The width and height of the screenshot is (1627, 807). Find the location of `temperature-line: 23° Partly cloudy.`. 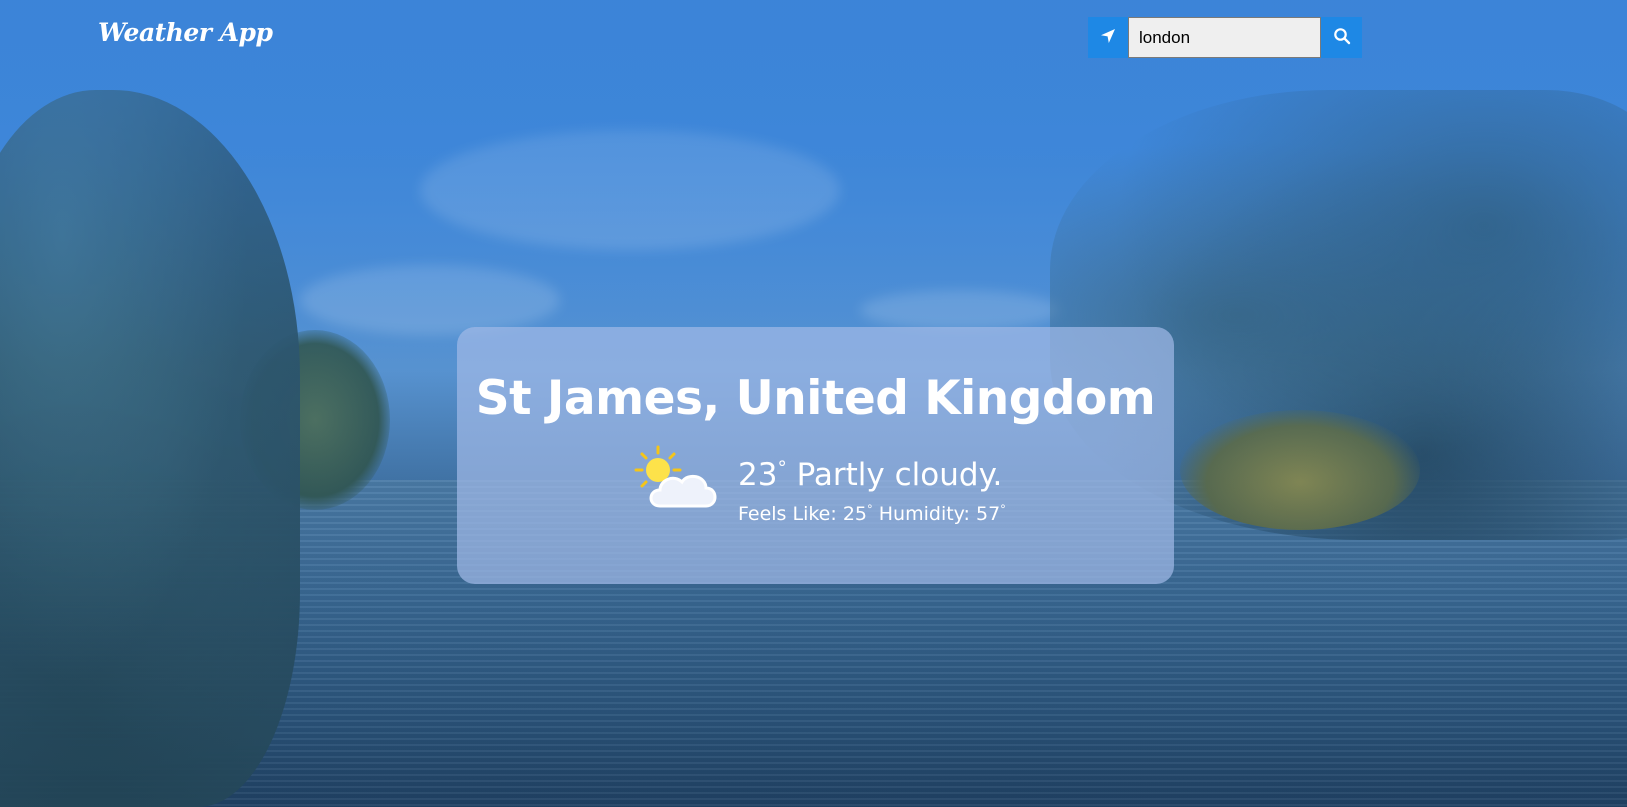

temperature-line: 23° Partly cloudy. is located at coordinates (870, 475).